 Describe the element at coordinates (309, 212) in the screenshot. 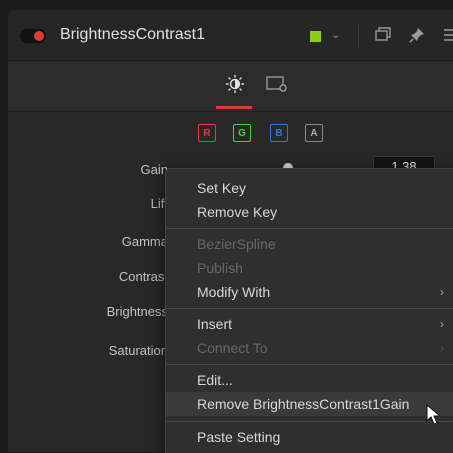

I see `menu-item-remove-key: Remove Key` at that location.